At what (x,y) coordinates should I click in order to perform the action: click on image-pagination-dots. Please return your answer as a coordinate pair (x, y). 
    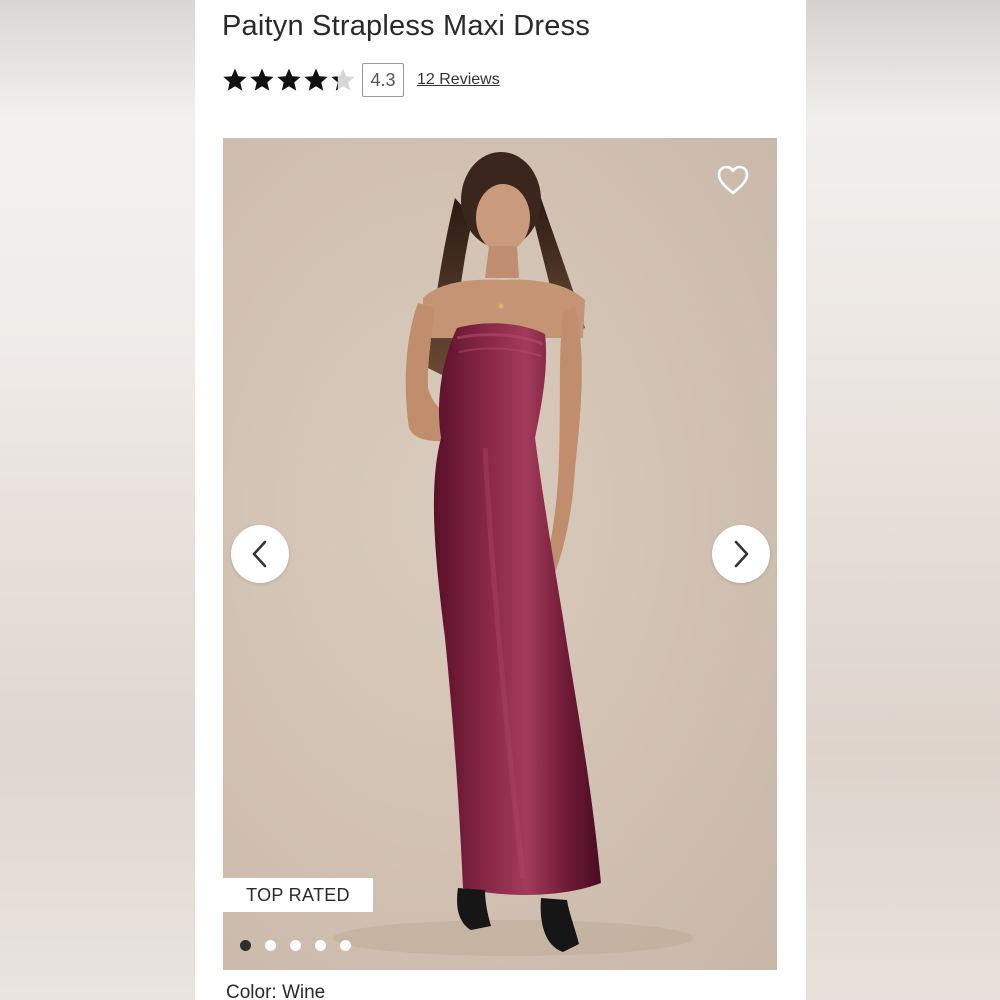
    Looking at the image, I should click on (302, 945).